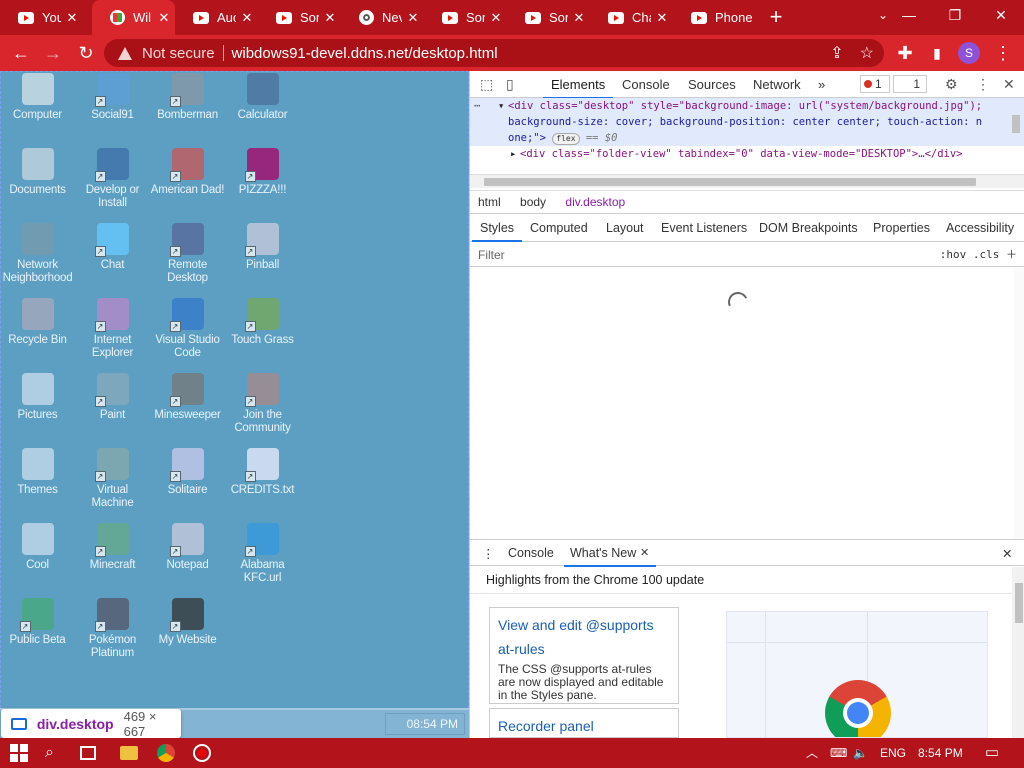  What do you see at coordinates (178, 53) in the screenshot?
I see `security-label: Not secure` at bounding box center [178, 53].